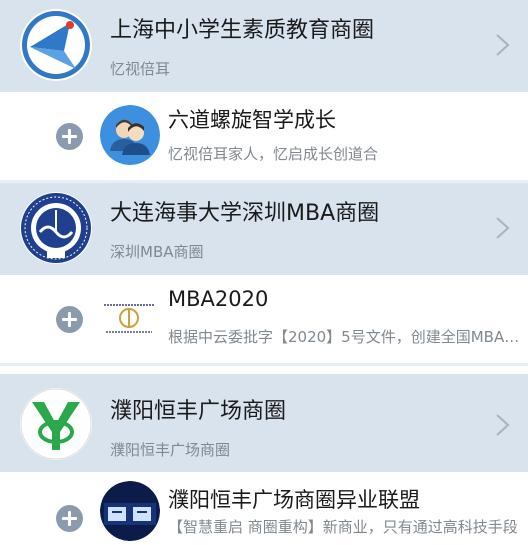  I want to click on item-name: MBA2020, so click(218, 299).